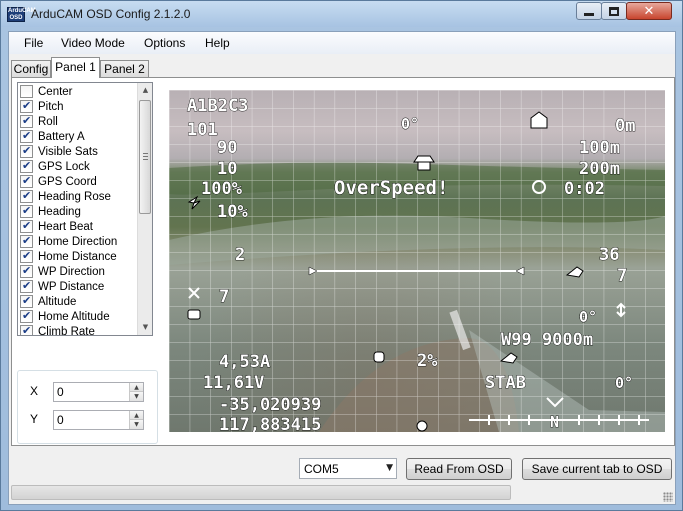 The image size is (683, 511). Describe the element at coordinates (341, 14) in the screenshot. I see `title-bar: ArduCAM OSD ArduCAM OSD Config 2.1.2.0 ✕` at that location.